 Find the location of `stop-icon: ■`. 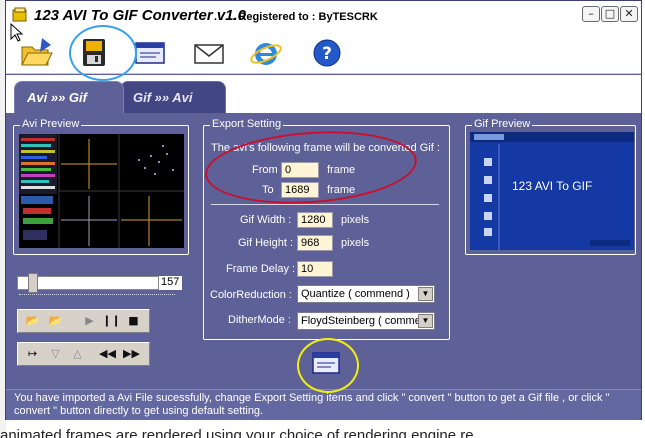

stop-icon: ■ is located at coordinates (133, 320).